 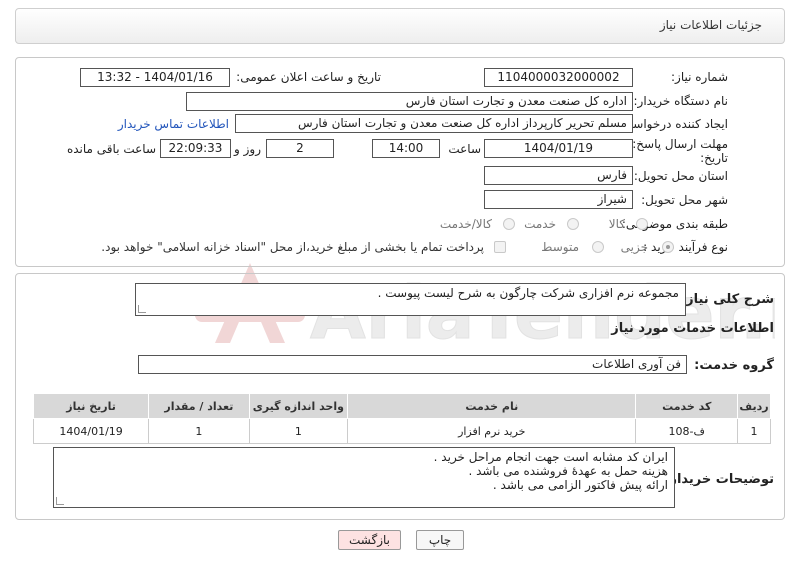 What do you see at coordinates (298, 406) in the screenshot?
I see `col-unit: واحد اندازه گیری` at bounding box center [298, 406].